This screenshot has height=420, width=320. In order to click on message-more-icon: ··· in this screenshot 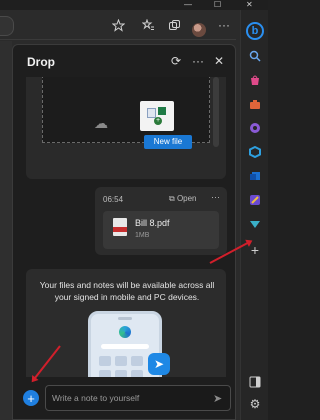, I will do `click(215, 197)`.